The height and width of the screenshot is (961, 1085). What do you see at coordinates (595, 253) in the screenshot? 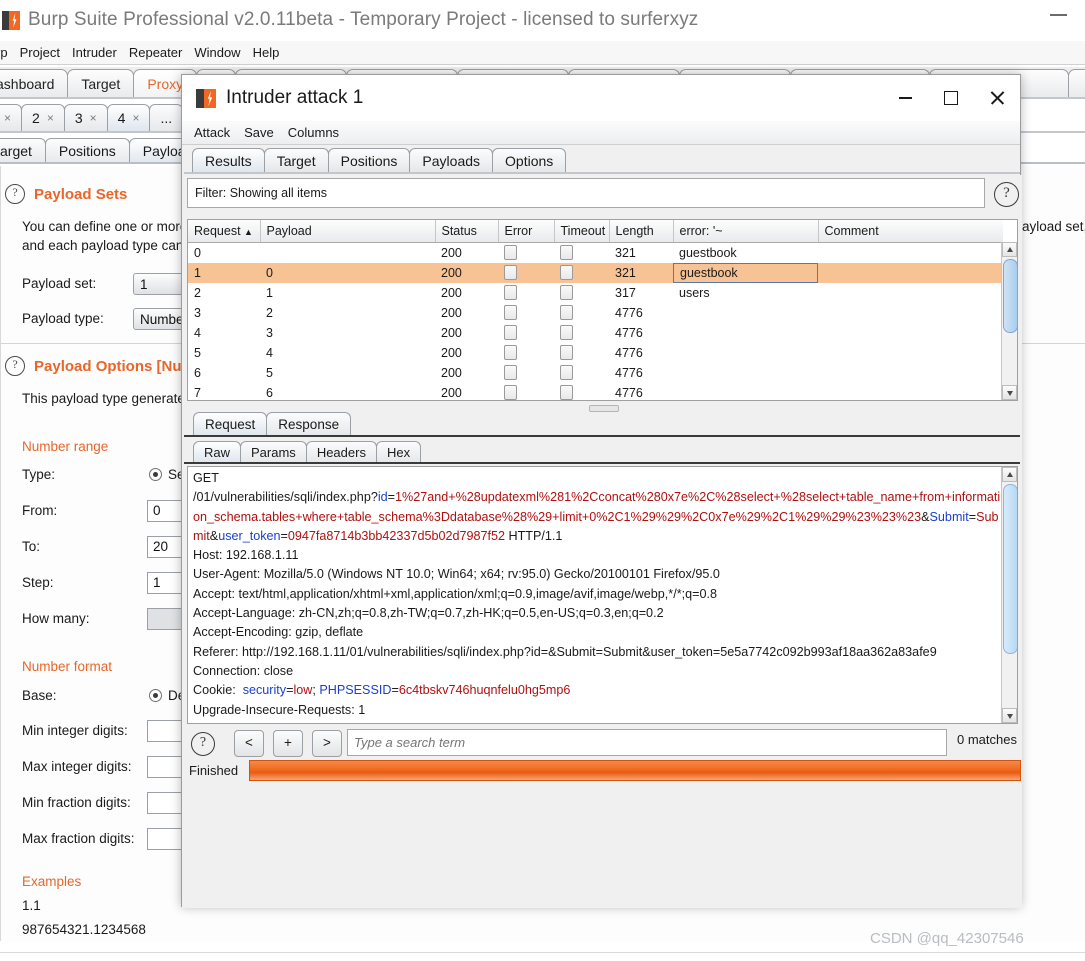
I see `table-row: 0 200 321 guestbook` at bounding box center [595, 253].